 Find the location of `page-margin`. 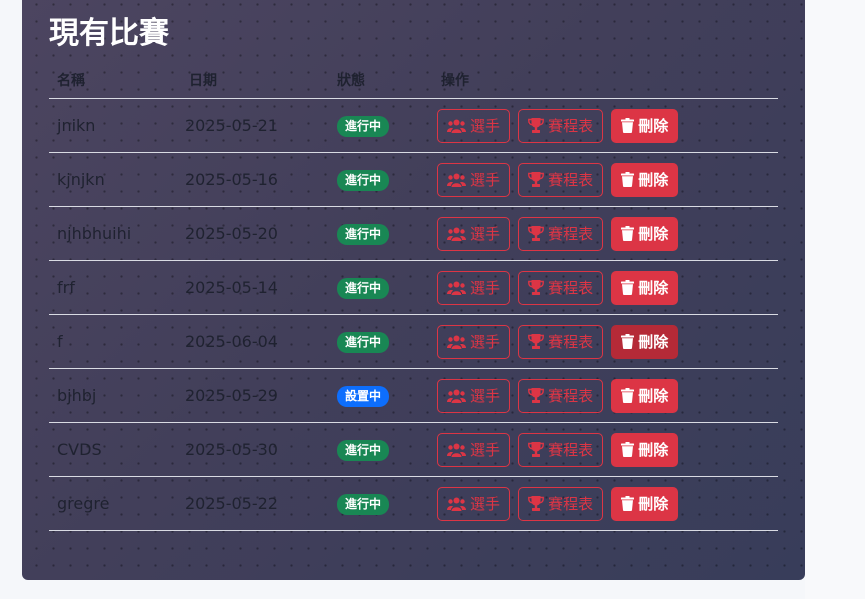

page-margin is located at coordinates (835, 299).